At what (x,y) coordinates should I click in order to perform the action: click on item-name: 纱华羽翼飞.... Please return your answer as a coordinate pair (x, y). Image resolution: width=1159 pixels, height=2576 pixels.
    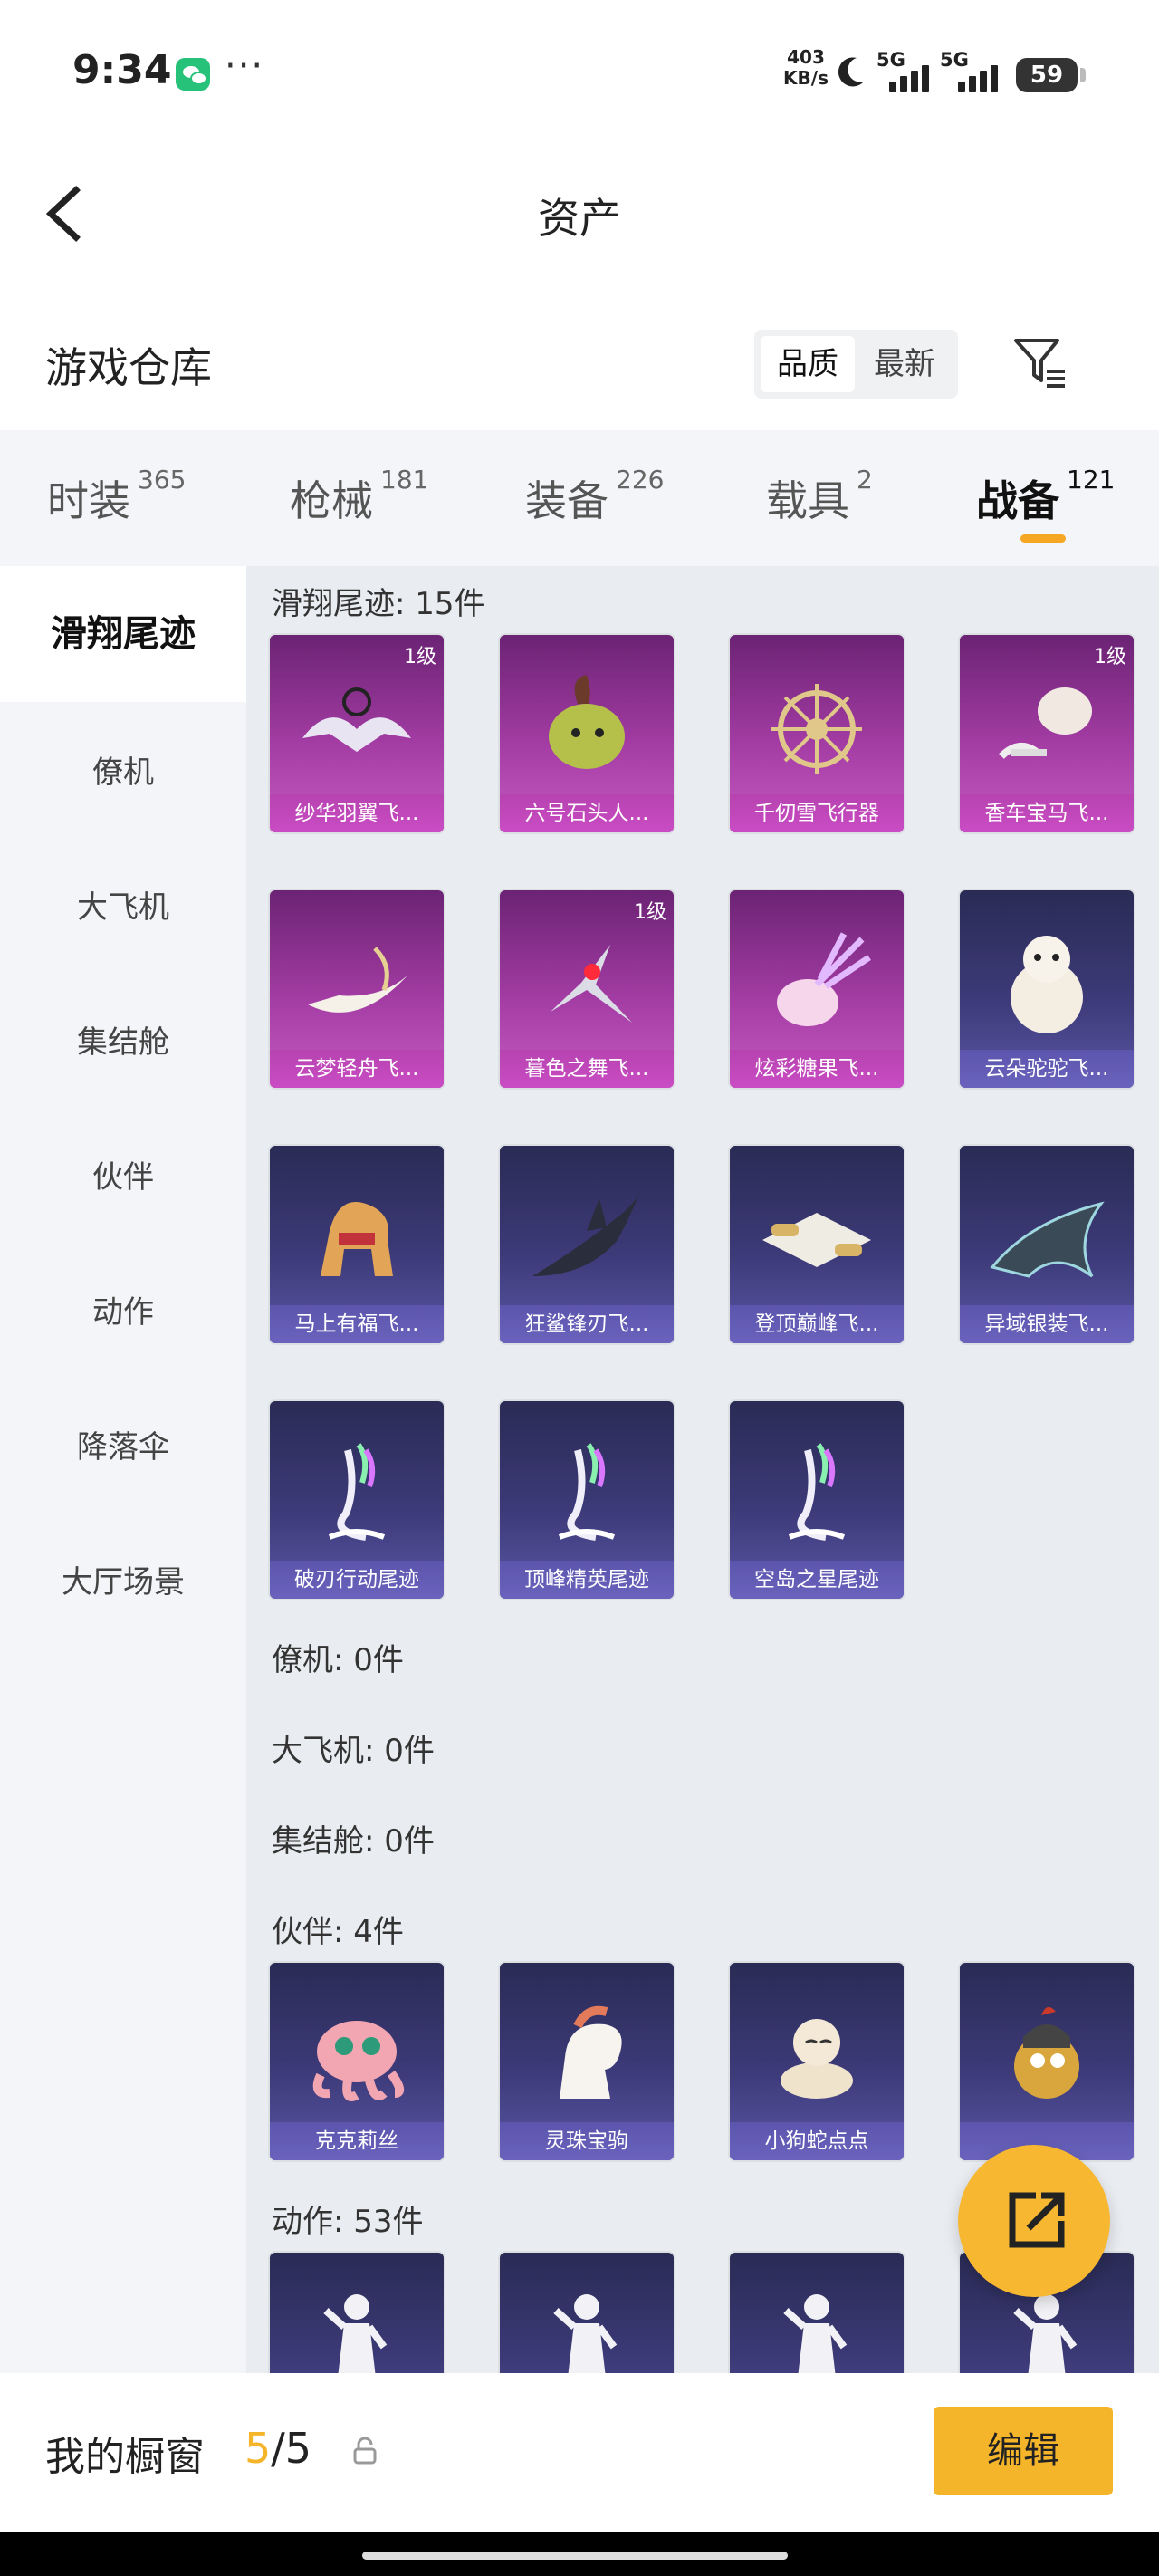
    Looking at the image, I should click on (357, 813).